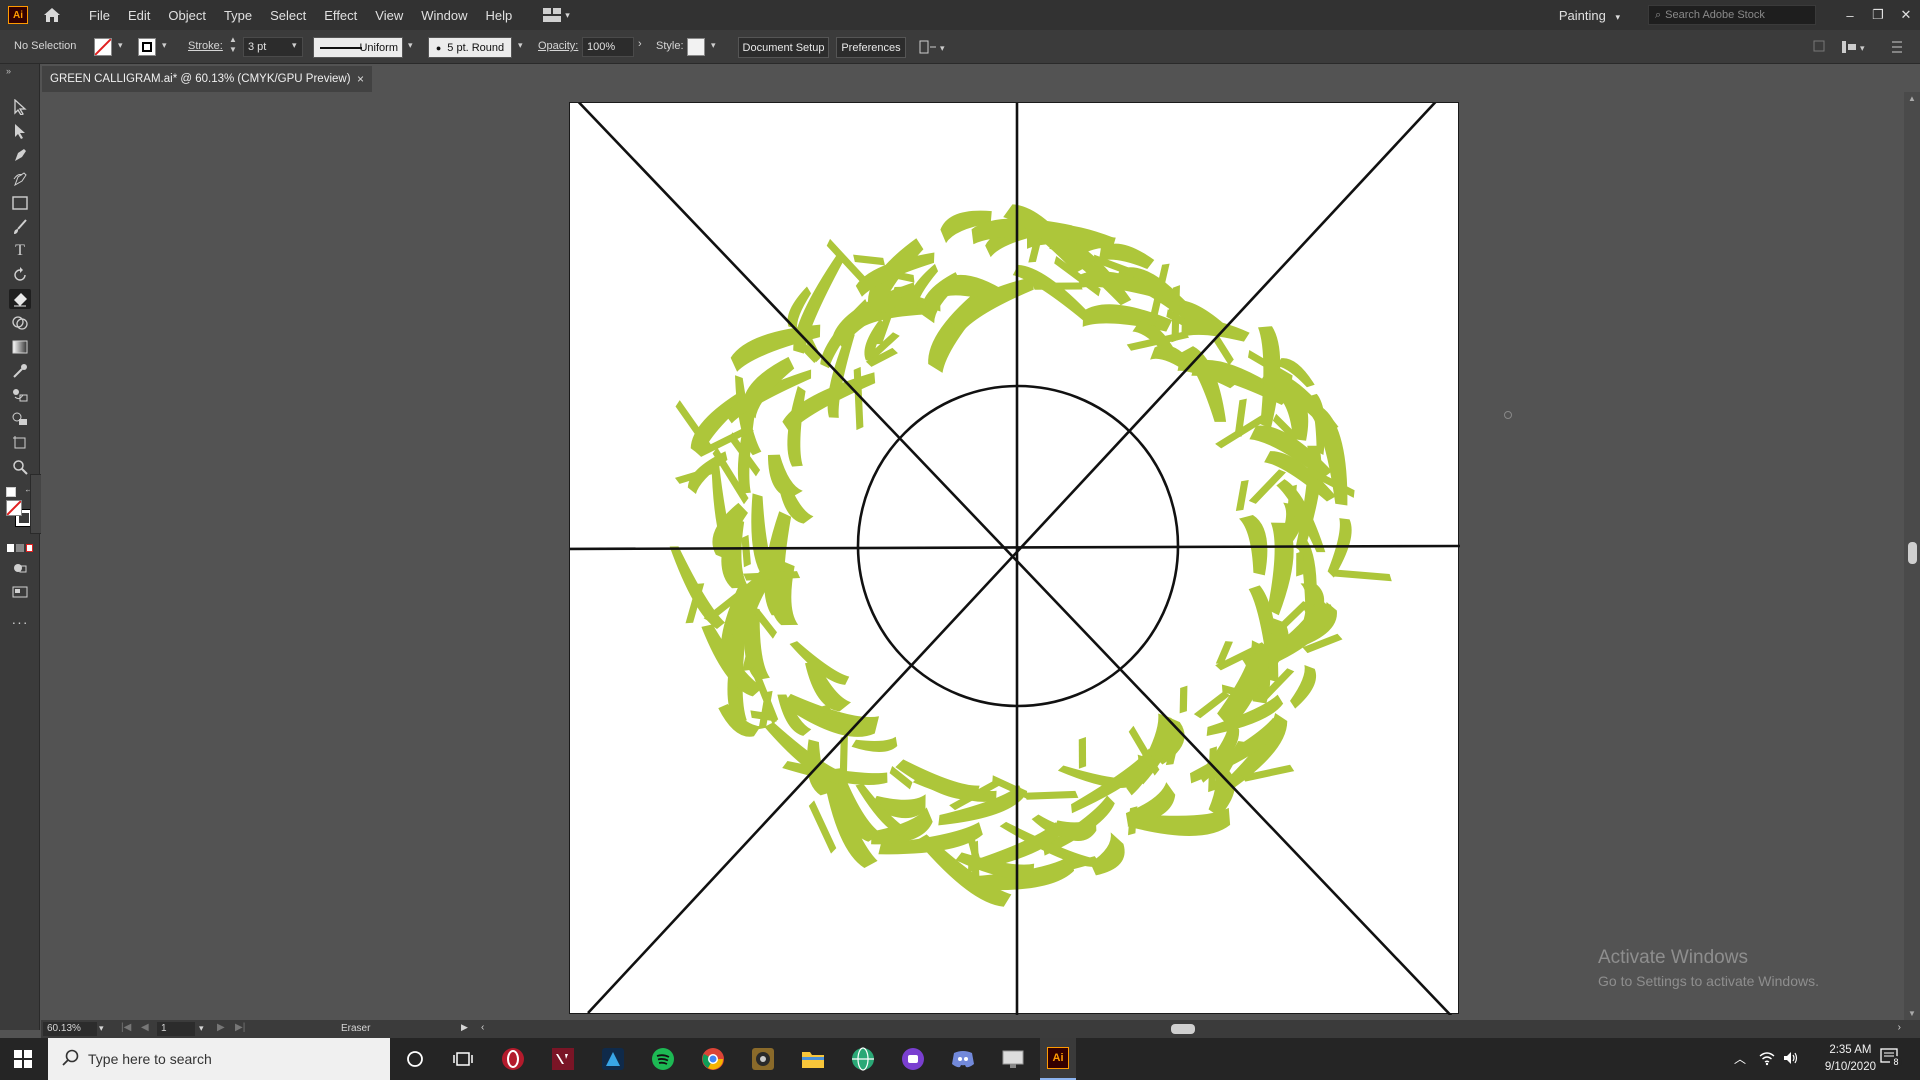 This screenshot has width=1920, height=1080. I want to click on rectangle-tool-icon, so click(20, 203).